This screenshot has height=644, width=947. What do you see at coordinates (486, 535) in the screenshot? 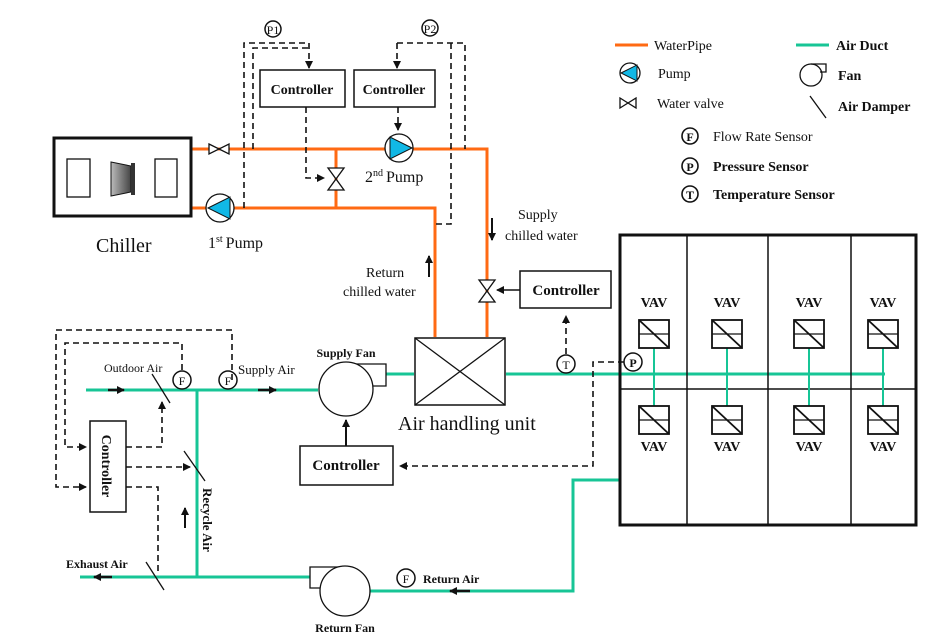
I see `return-air-duct` at bounding box center [486, 535].